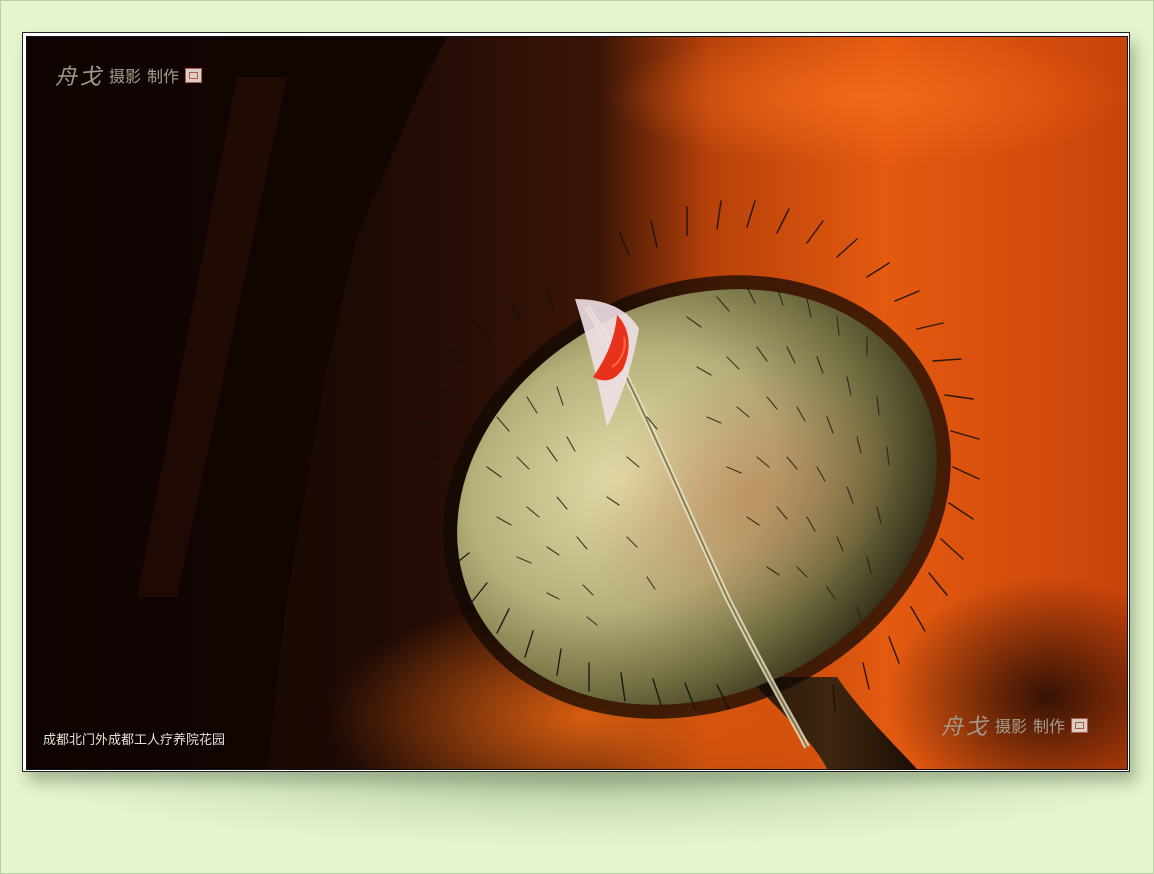 This screenshot has height=874, width=1154. I want to click on watermark-top: 舟戈 摄影 制作, so click(129, 75).